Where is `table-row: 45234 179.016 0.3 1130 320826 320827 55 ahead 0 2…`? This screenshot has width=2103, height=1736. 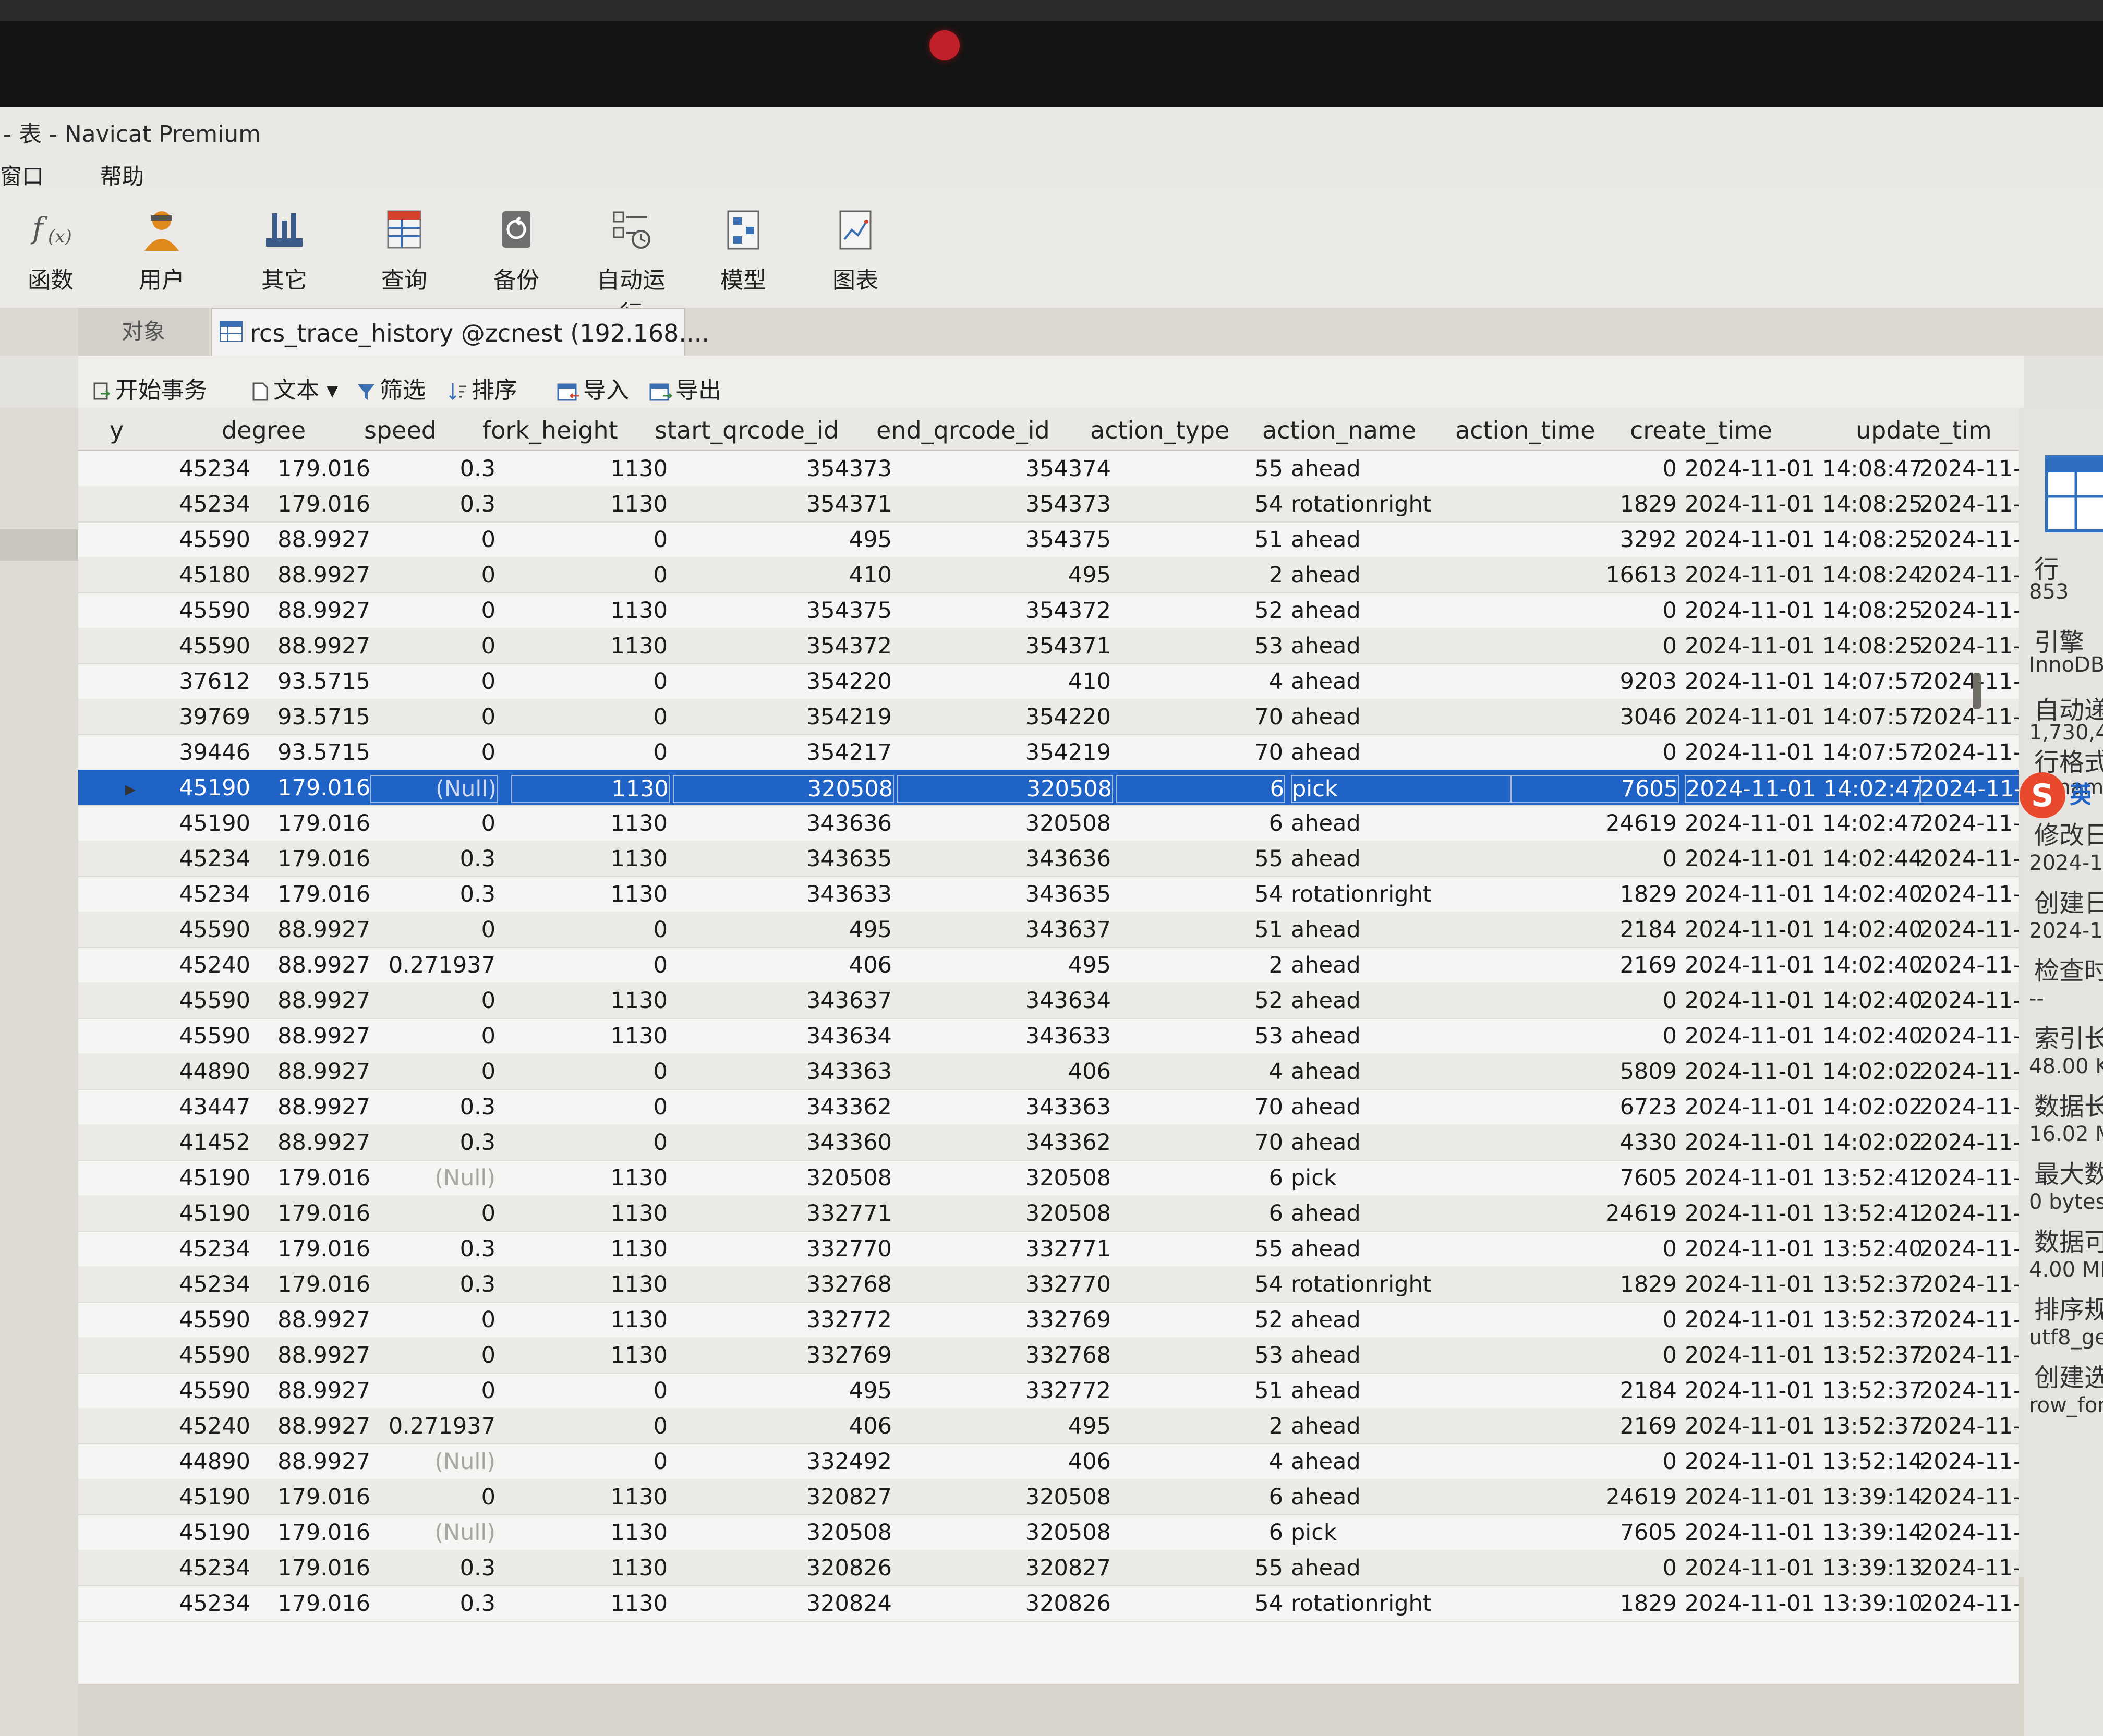 table-row: 45234 179.016 0.3 1130 320826 320827 55 ahead 0 2… is located at coordinates (1048, 1568).